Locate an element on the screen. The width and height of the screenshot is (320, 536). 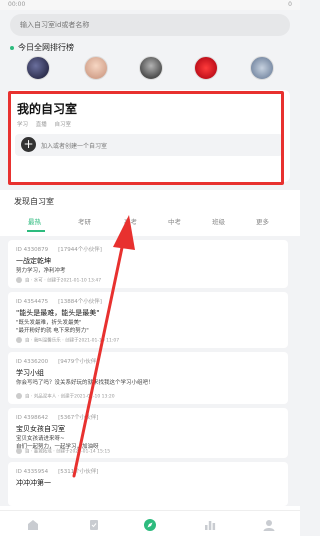
room-footer: 自 · 金城拓瑶 · 创建于2021-01-14 15:15 is located at coordinates (63, 451).